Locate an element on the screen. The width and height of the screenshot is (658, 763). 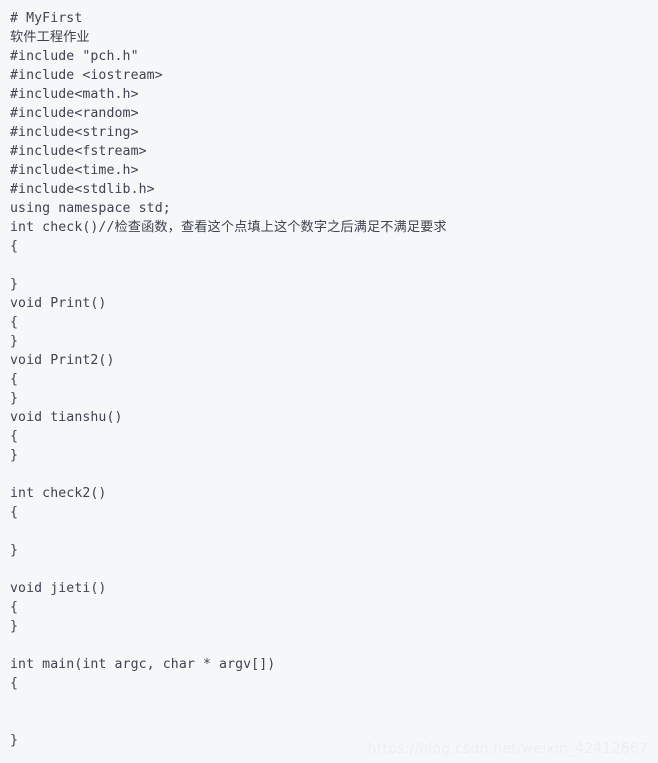
code-line: int check2() is located at coordinates (58, 493).